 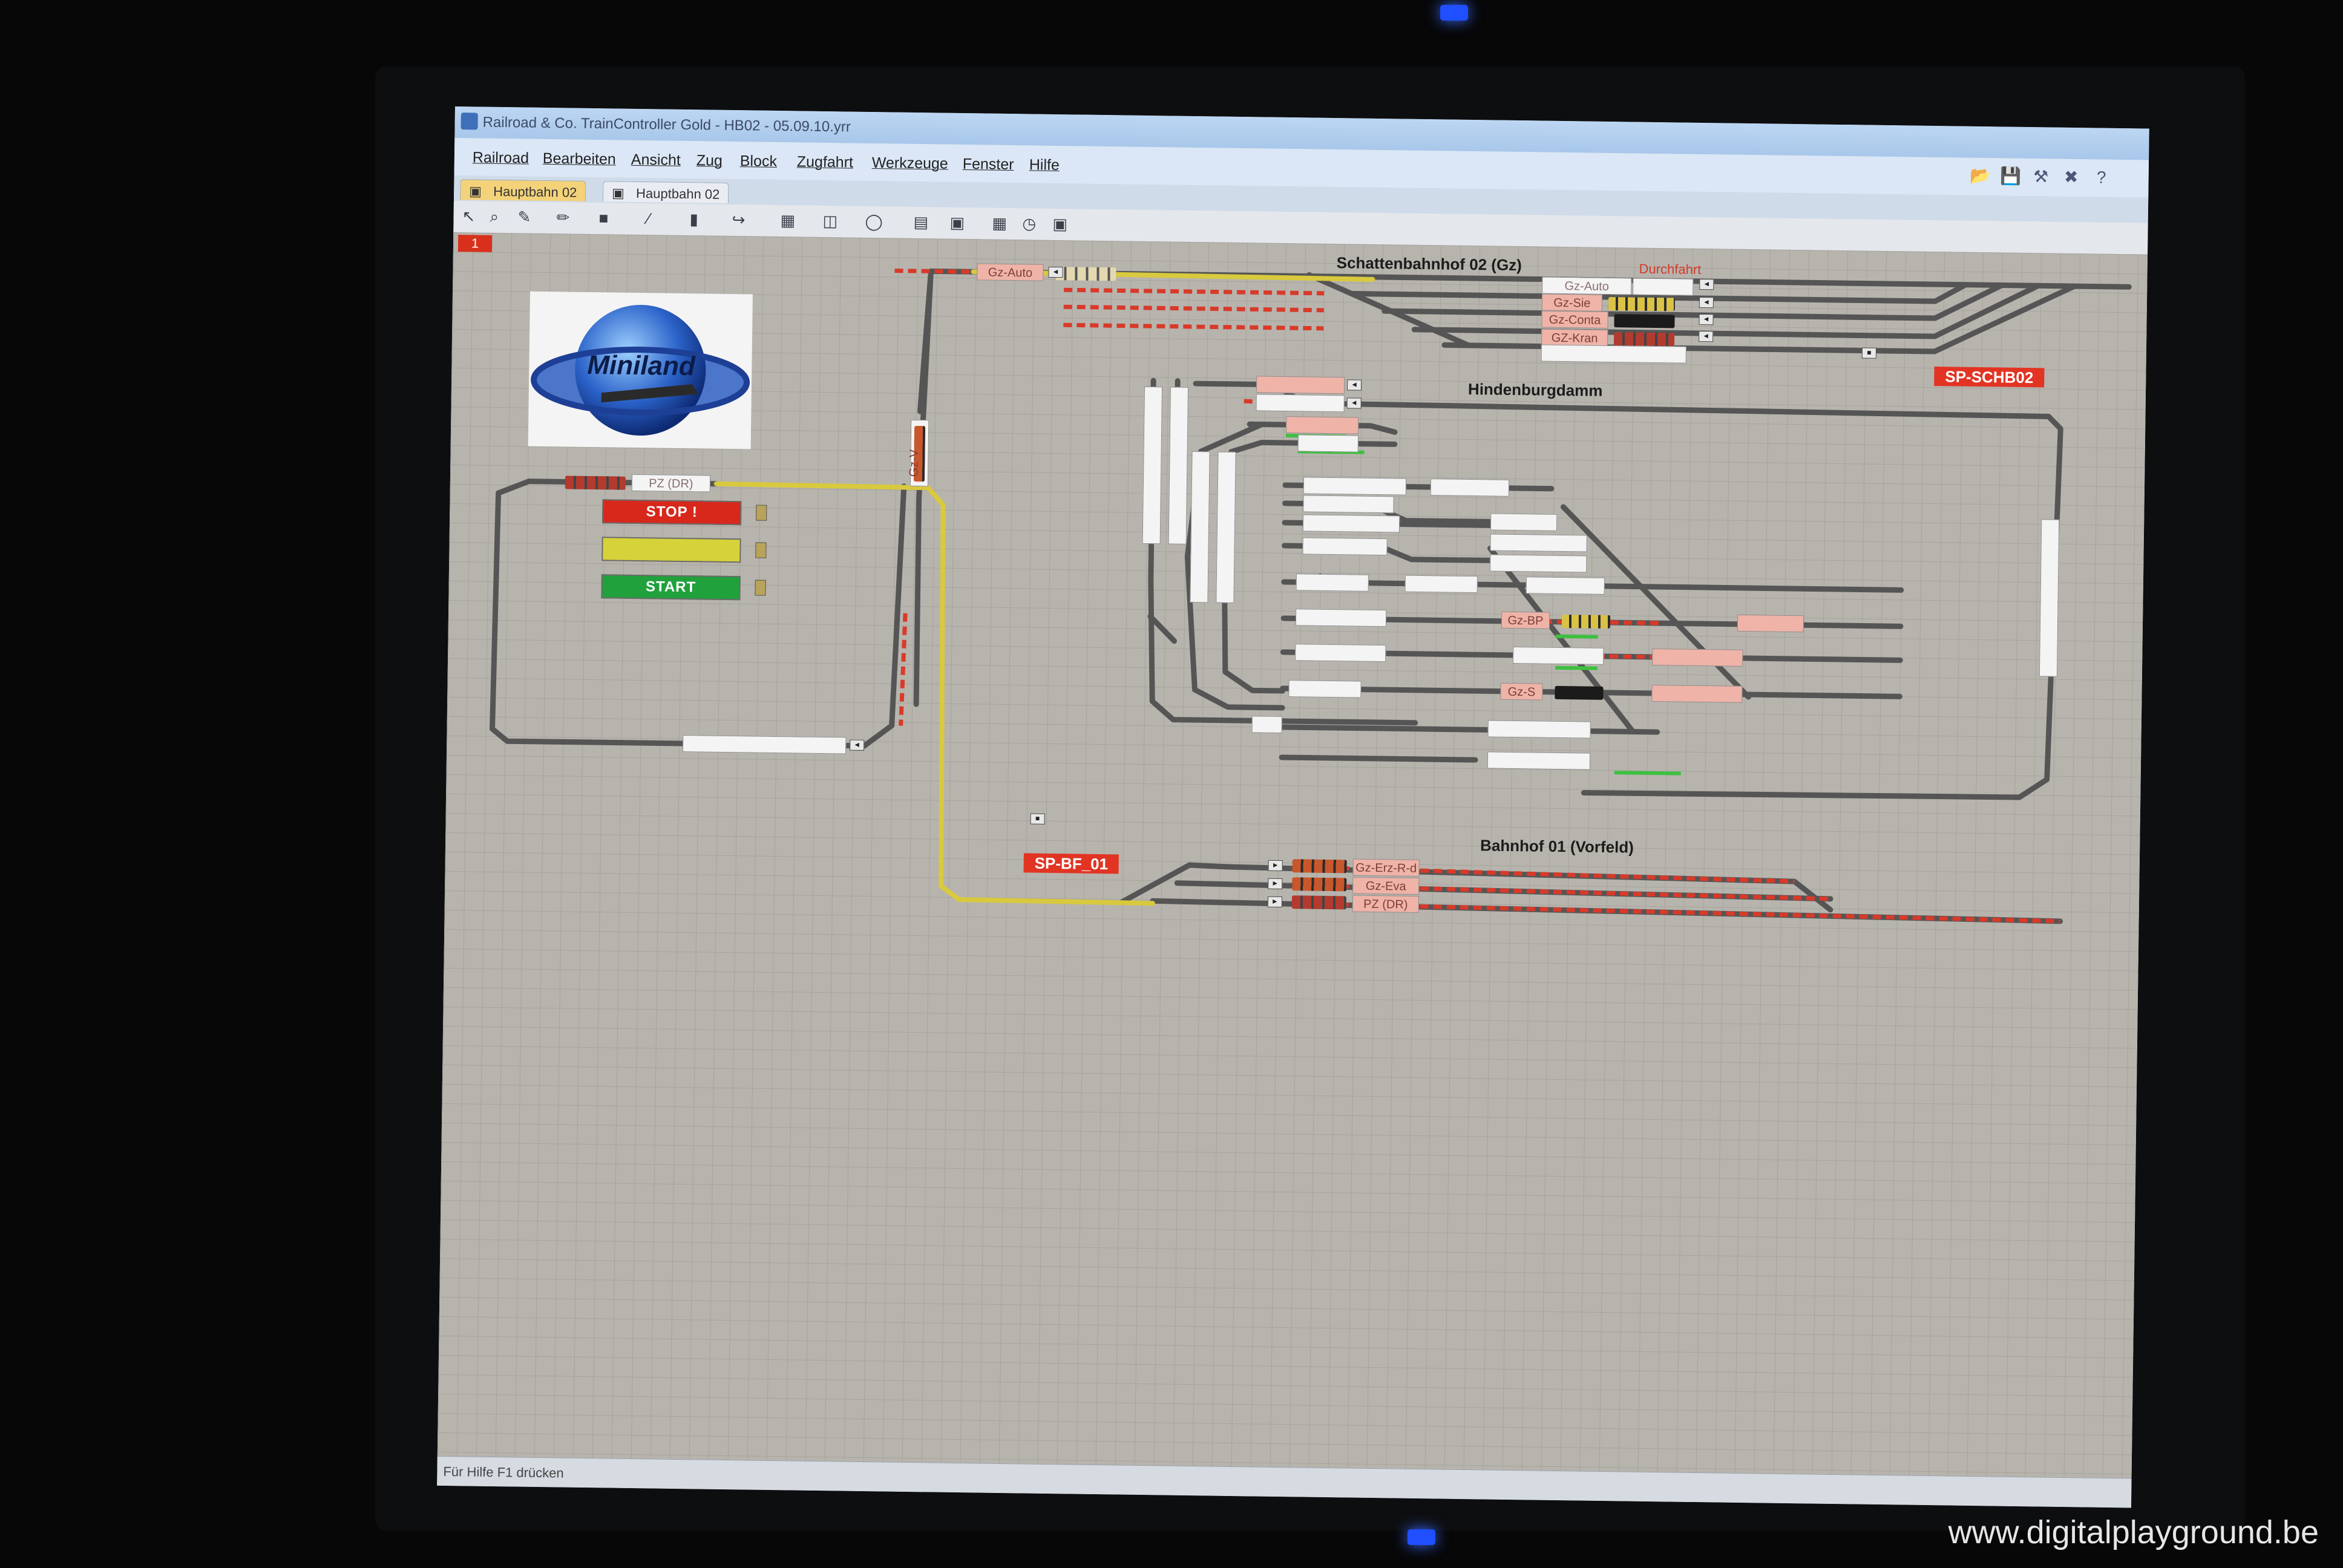 What do you see at coordinates (1538, 543) in the screenshot?
I see `block-hafen-row-3b` at bounding box center [1538, 543].